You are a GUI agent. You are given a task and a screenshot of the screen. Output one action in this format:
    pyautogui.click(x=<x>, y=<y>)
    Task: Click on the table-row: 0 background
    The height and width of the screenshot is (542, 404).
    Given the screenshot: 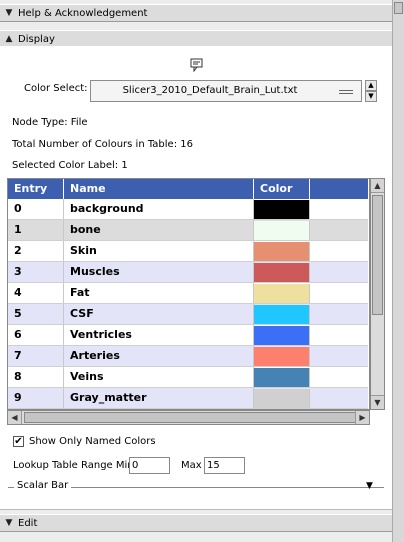 What is the action you would take?
    pyautogui.click(x=188, y=209)
    